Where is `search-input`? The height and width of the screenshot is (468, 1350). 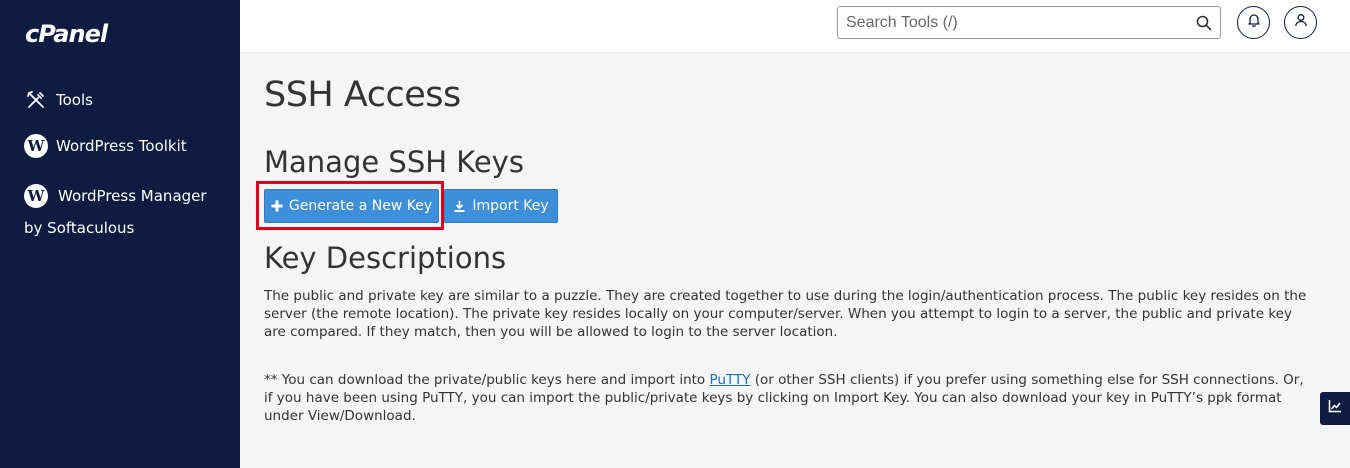
search-input is located at coordinates (1008, 22).